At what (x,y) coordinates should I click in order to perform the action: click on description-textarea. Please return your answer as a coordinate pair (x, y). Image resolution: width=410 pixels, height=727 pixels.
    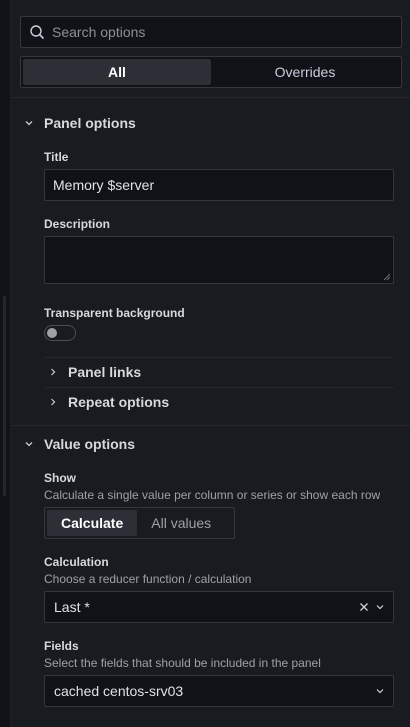
    Looking at the image, I should click on (219, 260).